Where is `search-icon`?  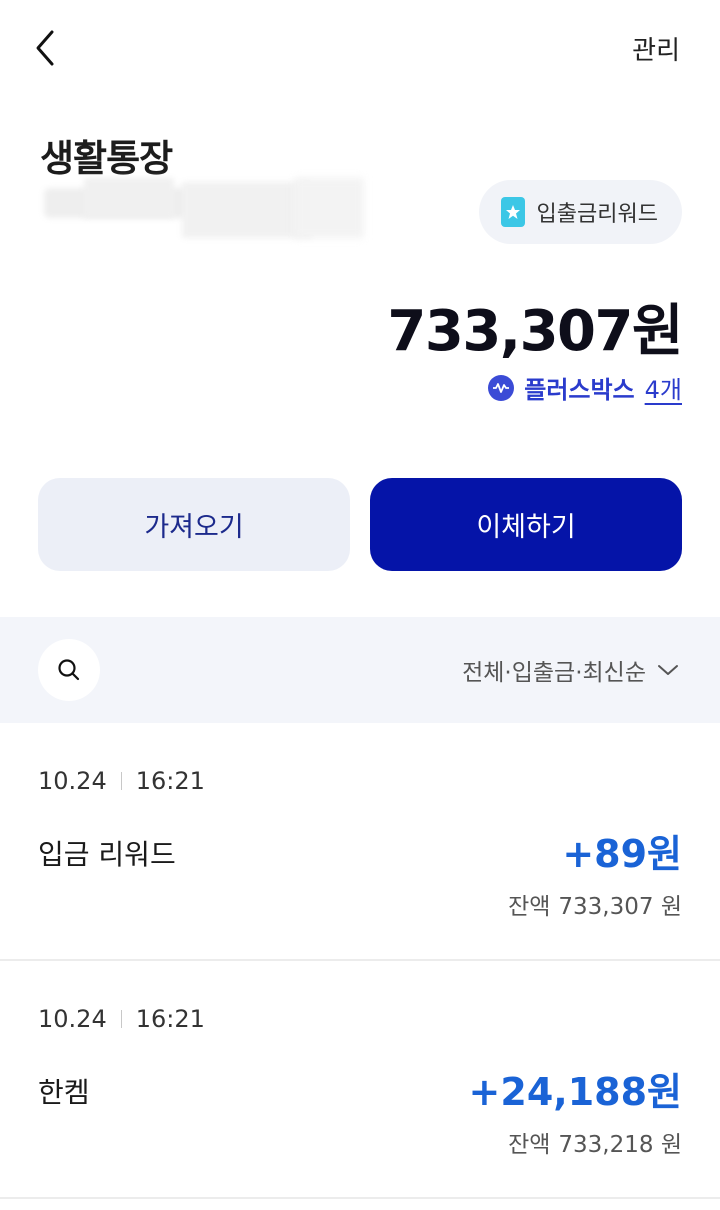 search-icon is located at coordinates (69, 670).